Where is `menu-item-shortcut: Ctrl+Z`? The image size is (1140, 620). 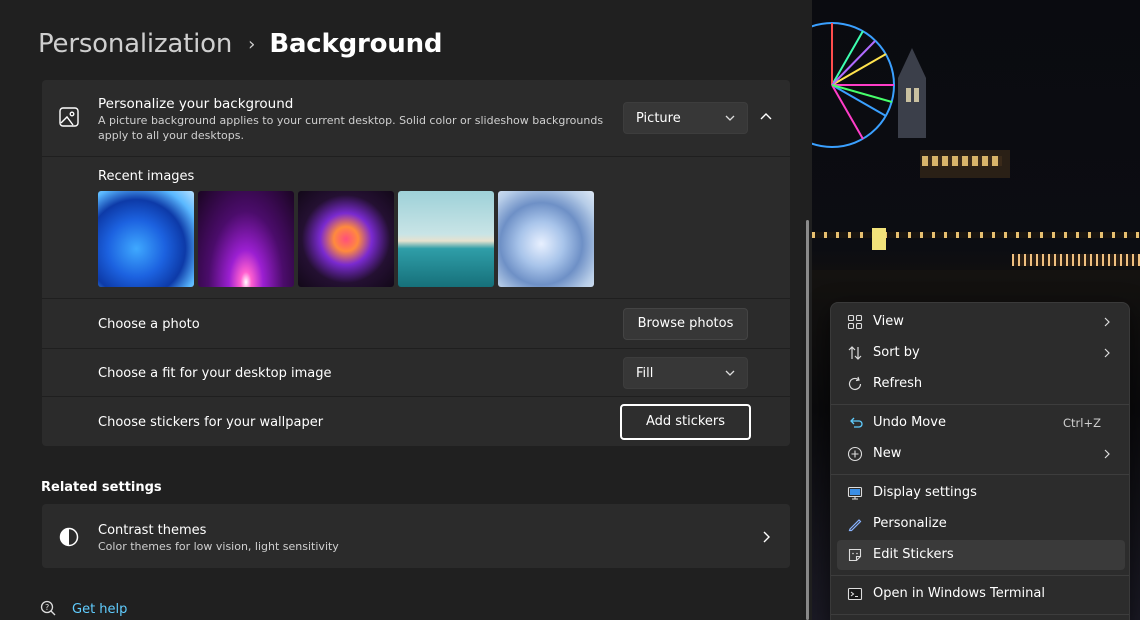 menu-item-shortcut: Ctrl+Z is located at coordinates (1082, 423).